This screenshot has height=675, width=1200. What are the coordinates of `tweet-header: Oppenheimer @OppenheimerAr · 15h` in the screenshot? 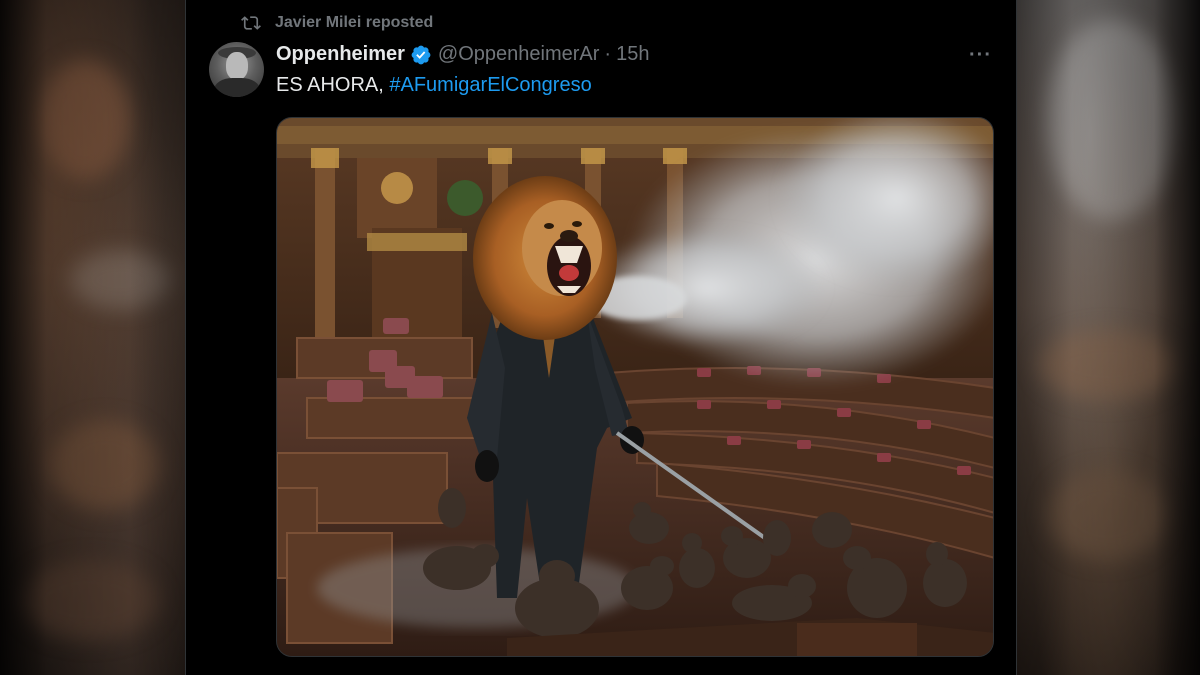 It's located at (462, 54).